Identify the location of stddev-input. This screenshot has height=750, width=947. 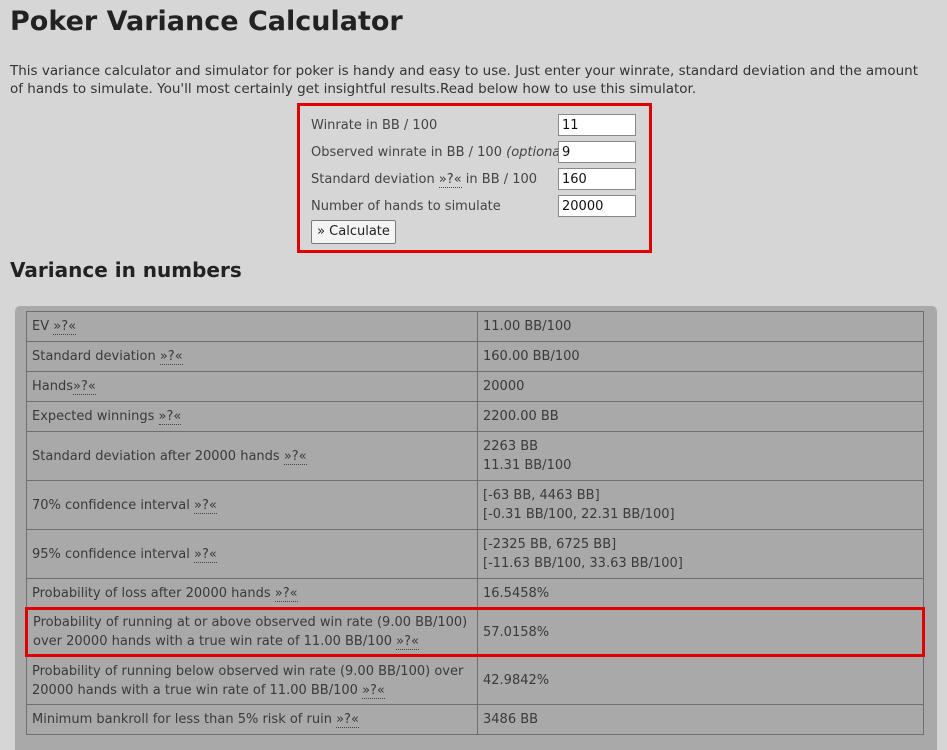
(597, 179).